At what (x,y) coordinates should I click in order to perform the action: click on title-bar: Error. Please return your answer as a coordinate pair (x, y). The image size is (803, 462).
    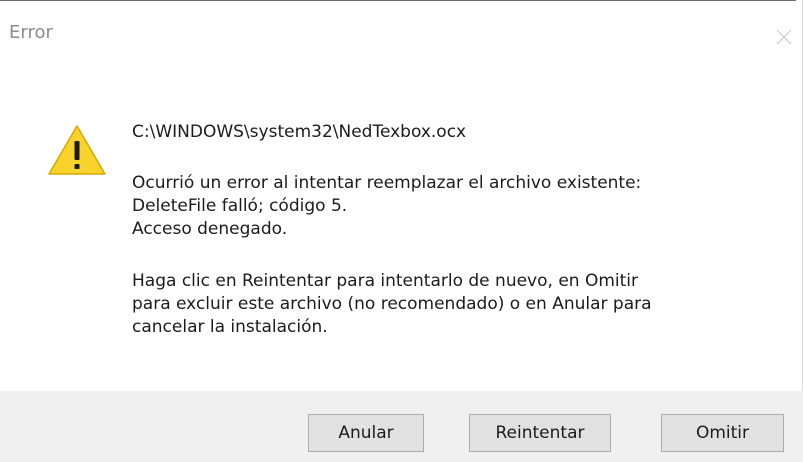
    Looking at the image, I should click on (401, 21).